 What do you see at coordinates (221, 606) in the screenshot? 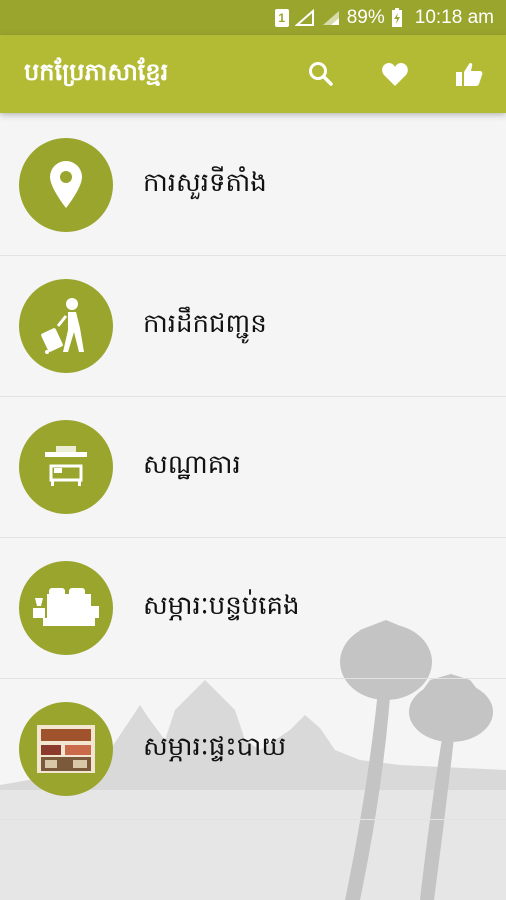
I see `menu-item-label: សម្ភារៈបន្ទប់គេង` at bounding box center [221, 606].